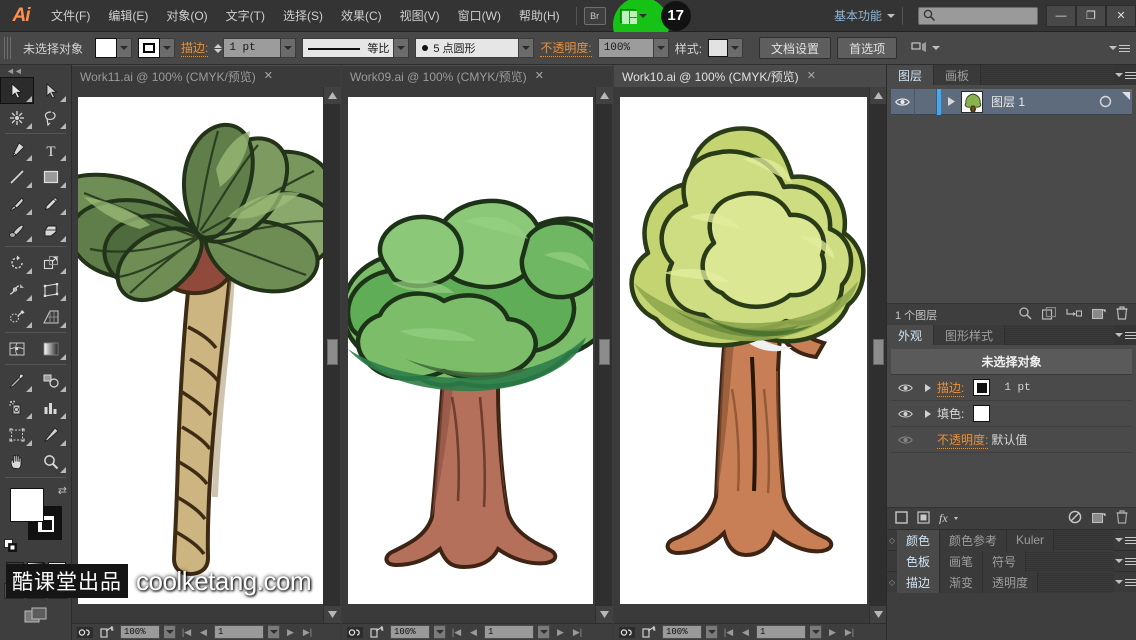  What do you see at coordinates (911, 75) in the screenshot?
I see `tab-layers: 图层` at bounding box center [911, 75].